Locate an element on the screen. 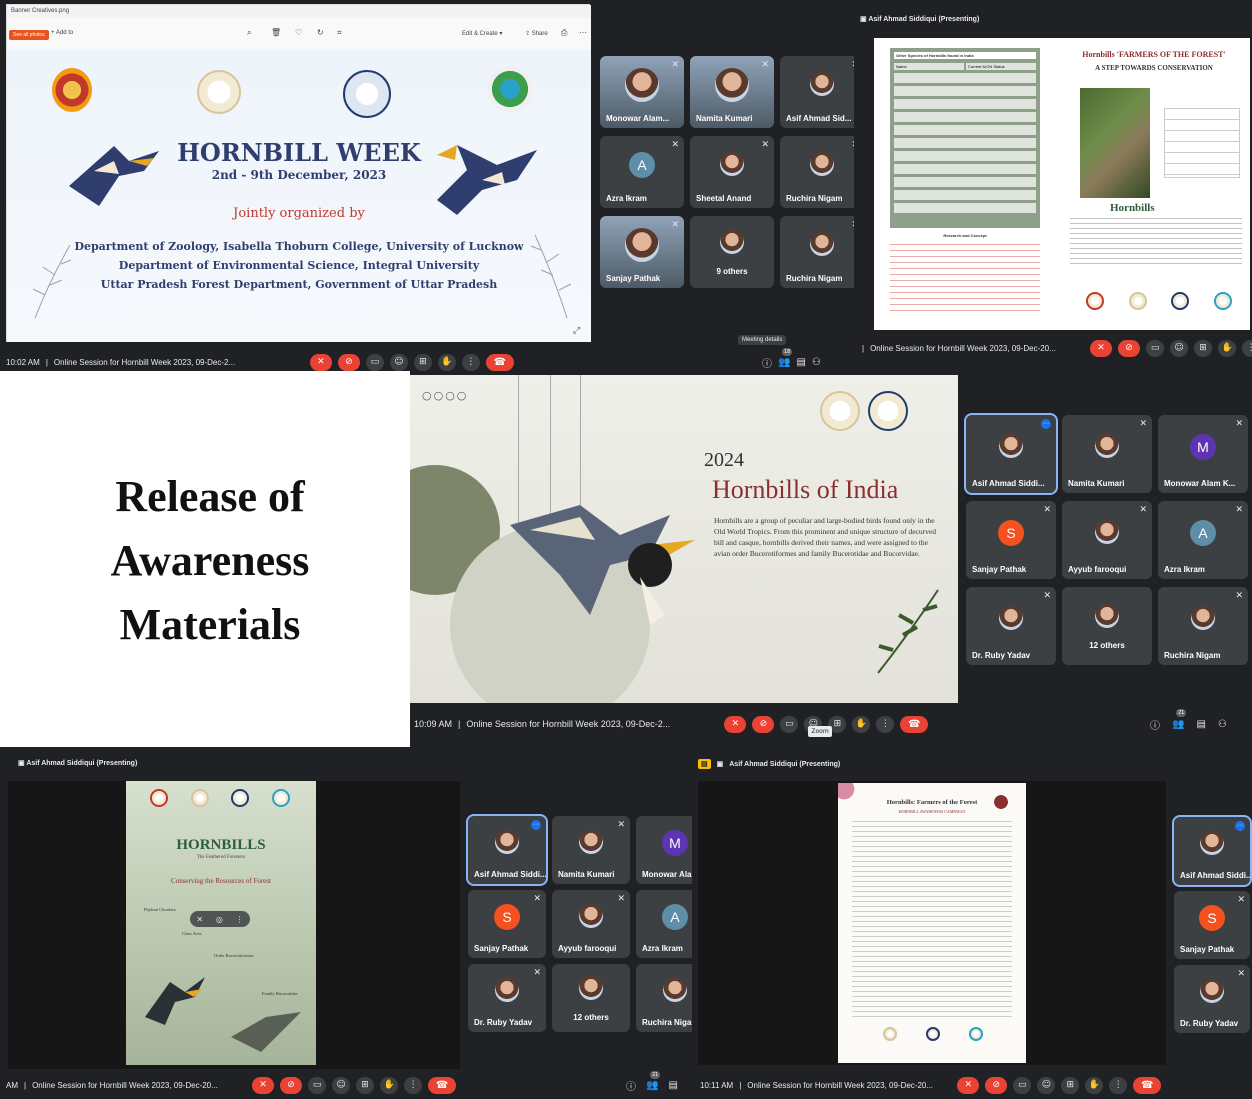  emoji-button: ☺ Zoom is located at coordinates (818, 726).